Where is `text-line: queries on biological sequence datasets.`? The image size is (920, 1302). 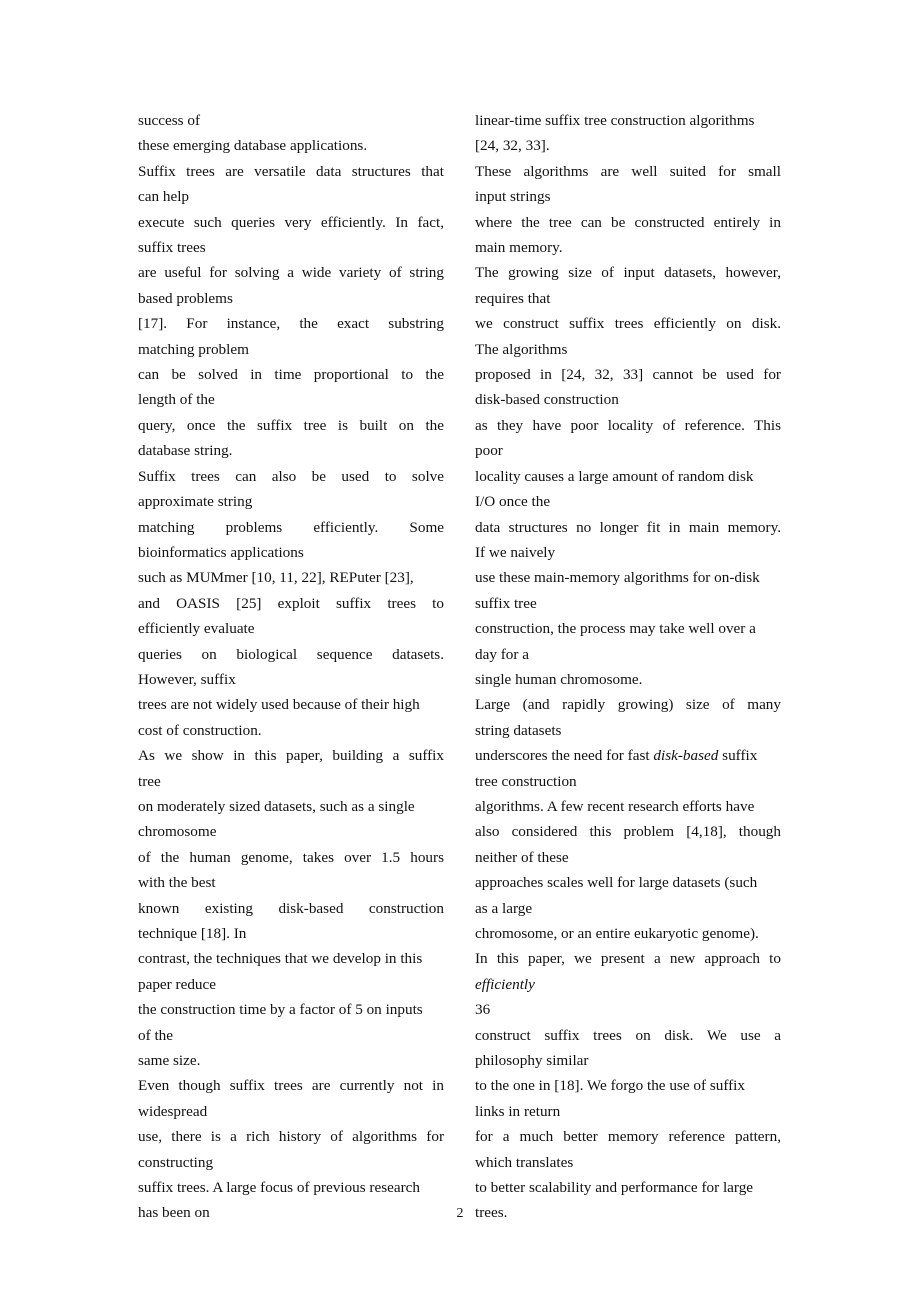 text-line: queries on biological sequence datasets. is located at coordinates (291, 654).